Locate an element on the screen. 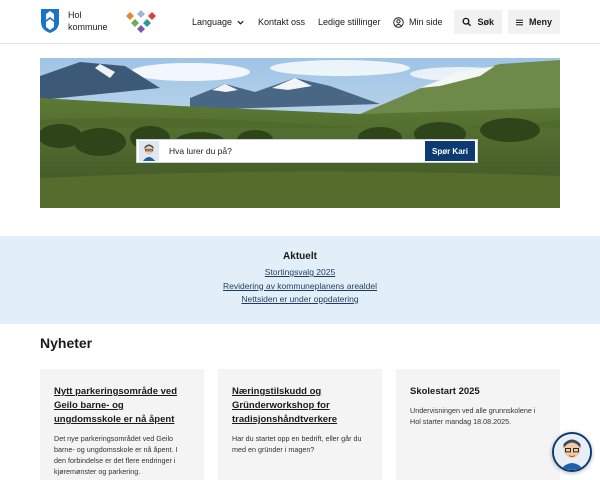 Image resolution: width=600 pixels, height=480 pixels. logo-text: Hol kommune is located at coordinates (88, 21).